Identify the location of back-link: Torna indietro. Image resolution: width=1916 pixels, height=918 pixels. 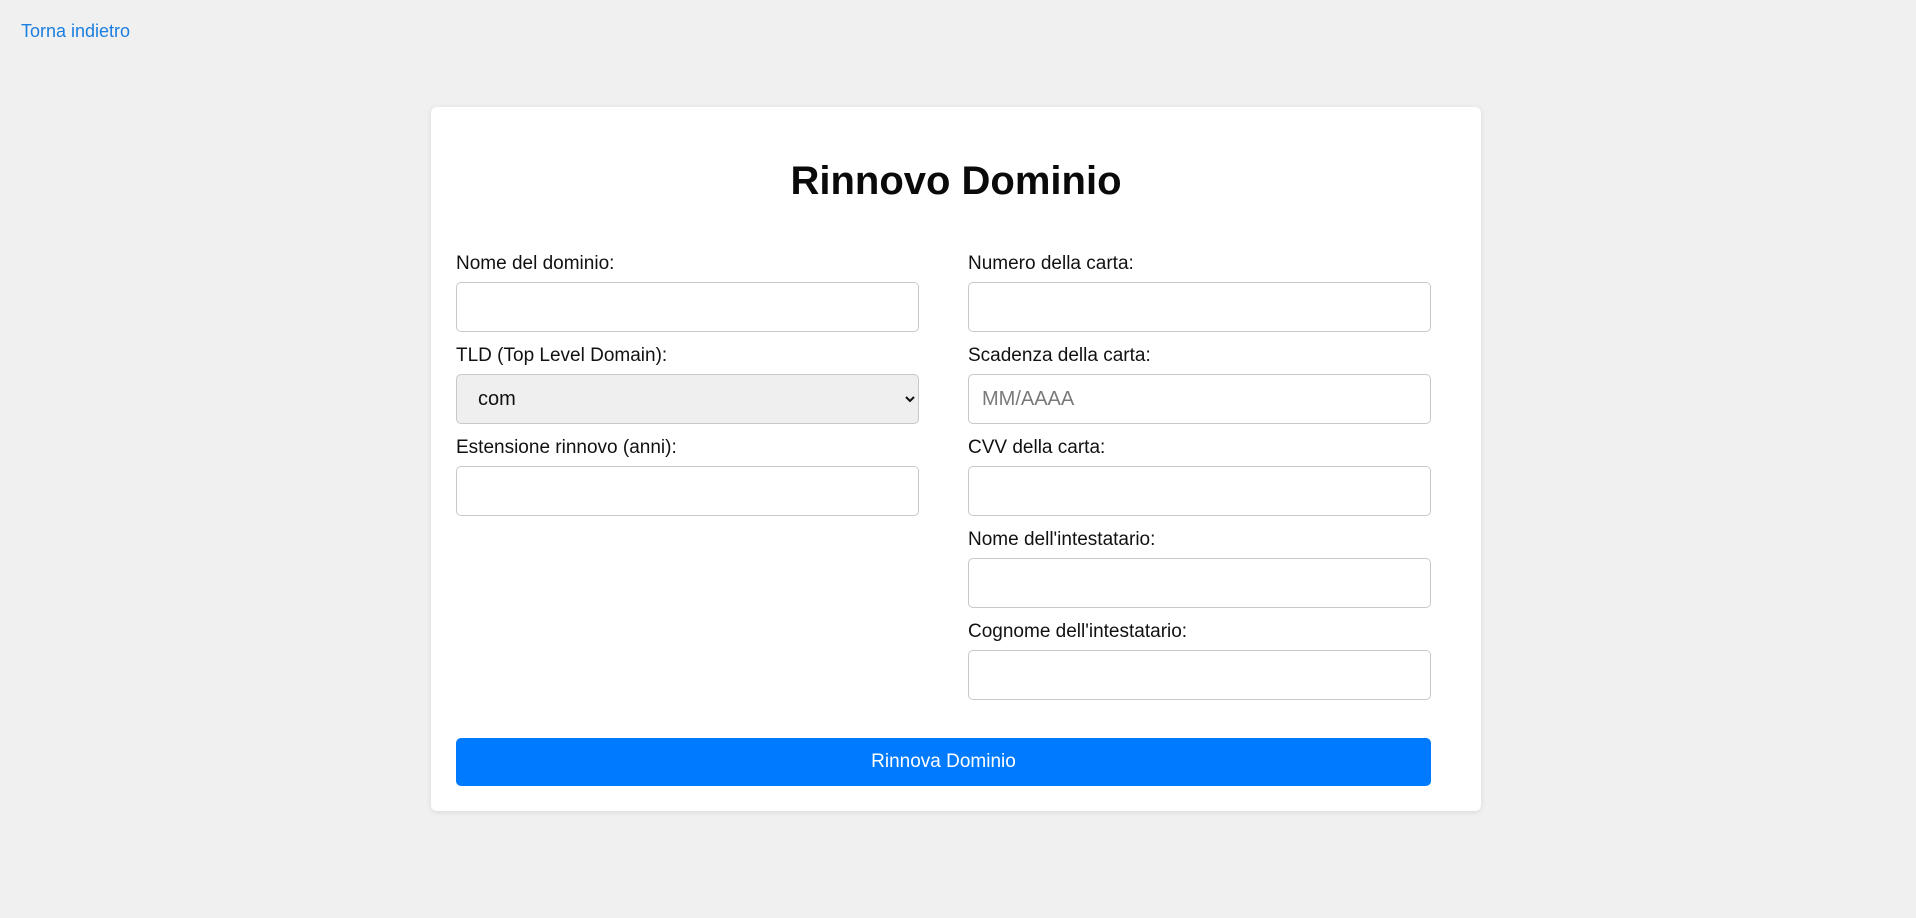
(75, 31).